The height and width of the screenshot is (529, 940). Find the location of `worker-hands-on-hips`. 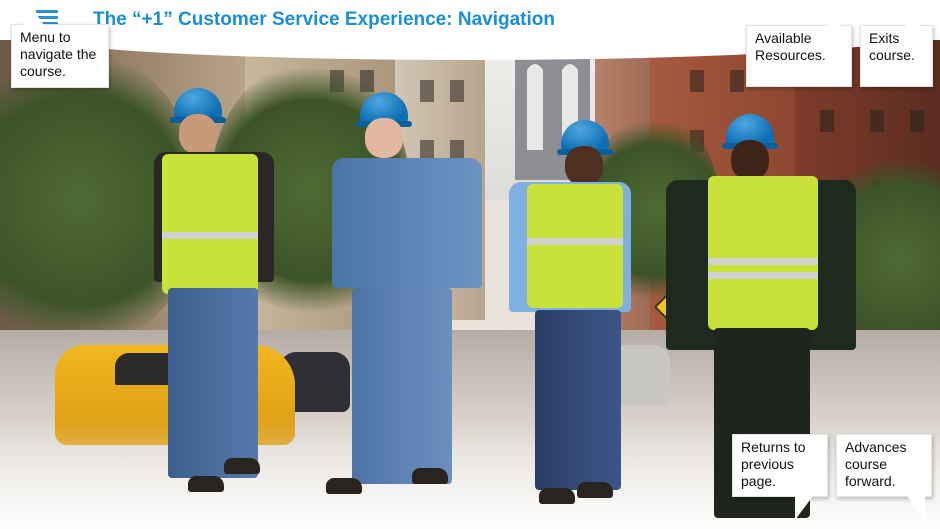

worker-hands-on-hips is located at coordinates (402, 302).